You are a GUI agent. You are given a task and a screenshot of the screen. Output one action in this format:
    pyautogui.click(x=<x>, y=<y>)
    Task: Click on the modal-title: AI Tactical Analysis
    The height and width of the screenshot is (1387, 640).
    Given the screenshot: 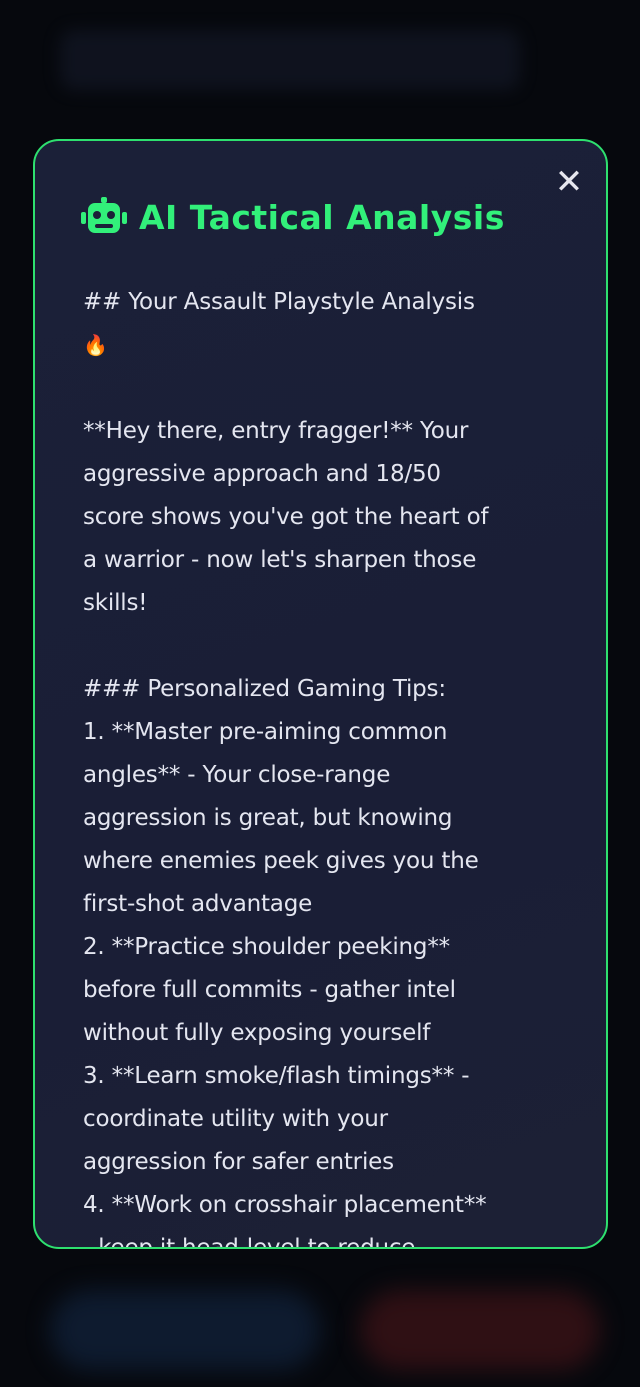 What is the action you would take?
    pyautogui.click(x=322, y=217)
    